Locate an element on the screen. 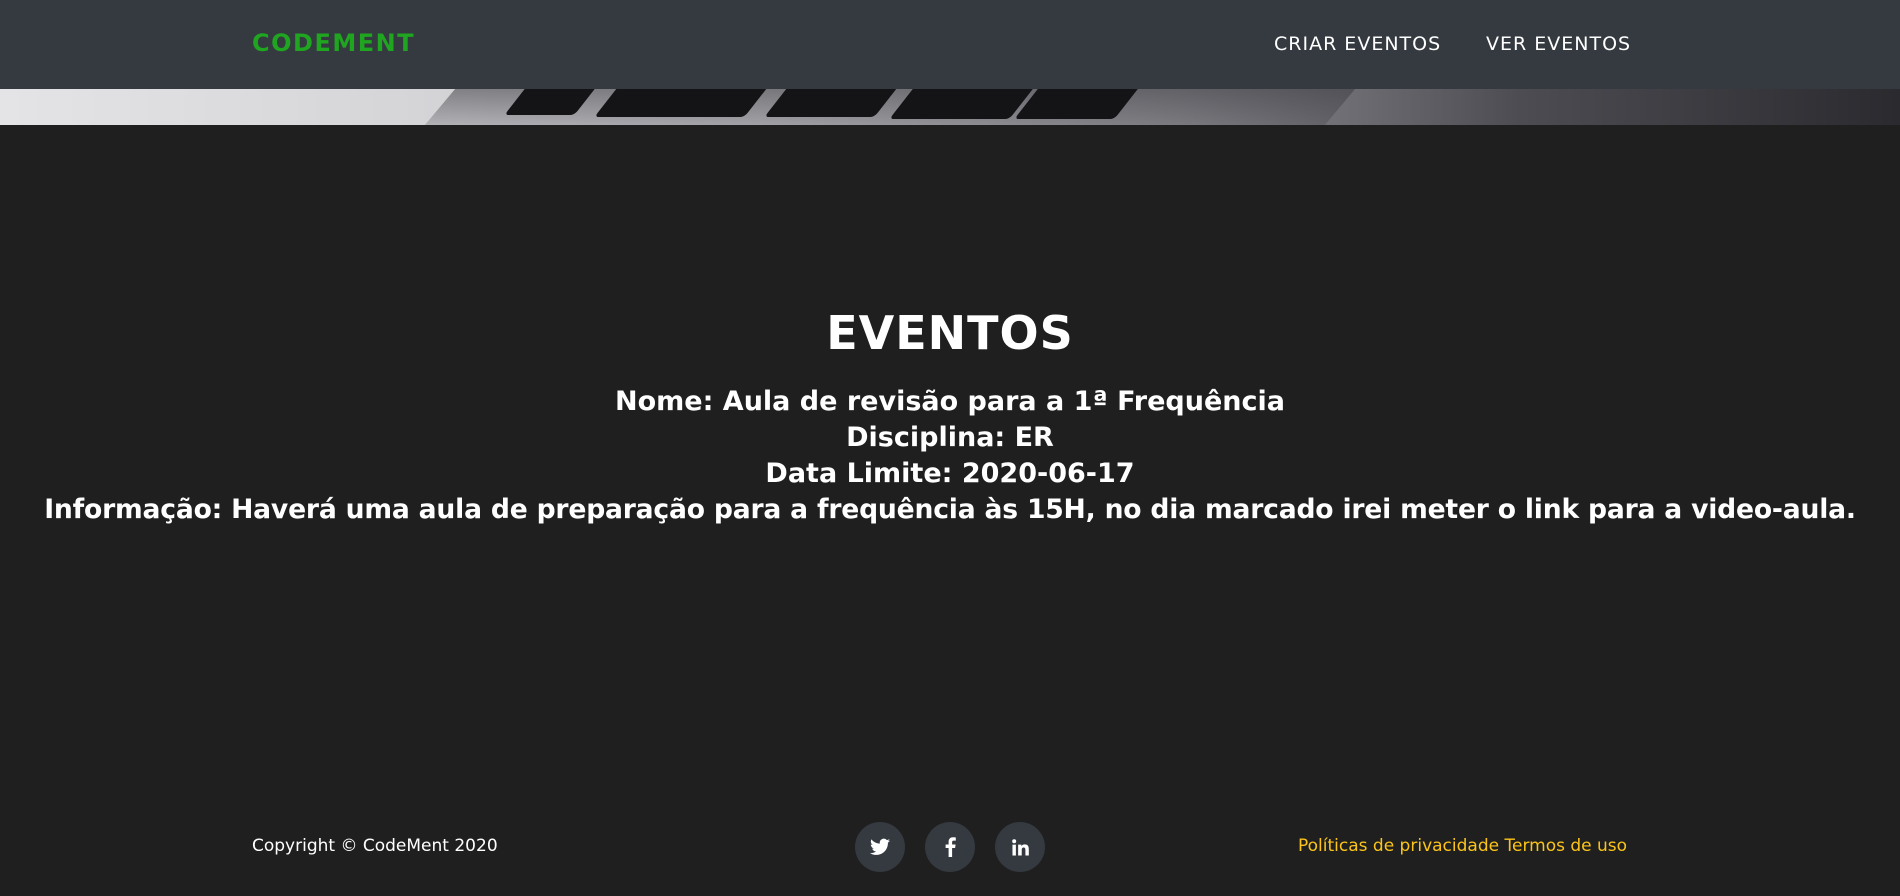 The height and width of the screenshot is (896, 1900). linkedin-icon is located at coordinates (1020, 847).